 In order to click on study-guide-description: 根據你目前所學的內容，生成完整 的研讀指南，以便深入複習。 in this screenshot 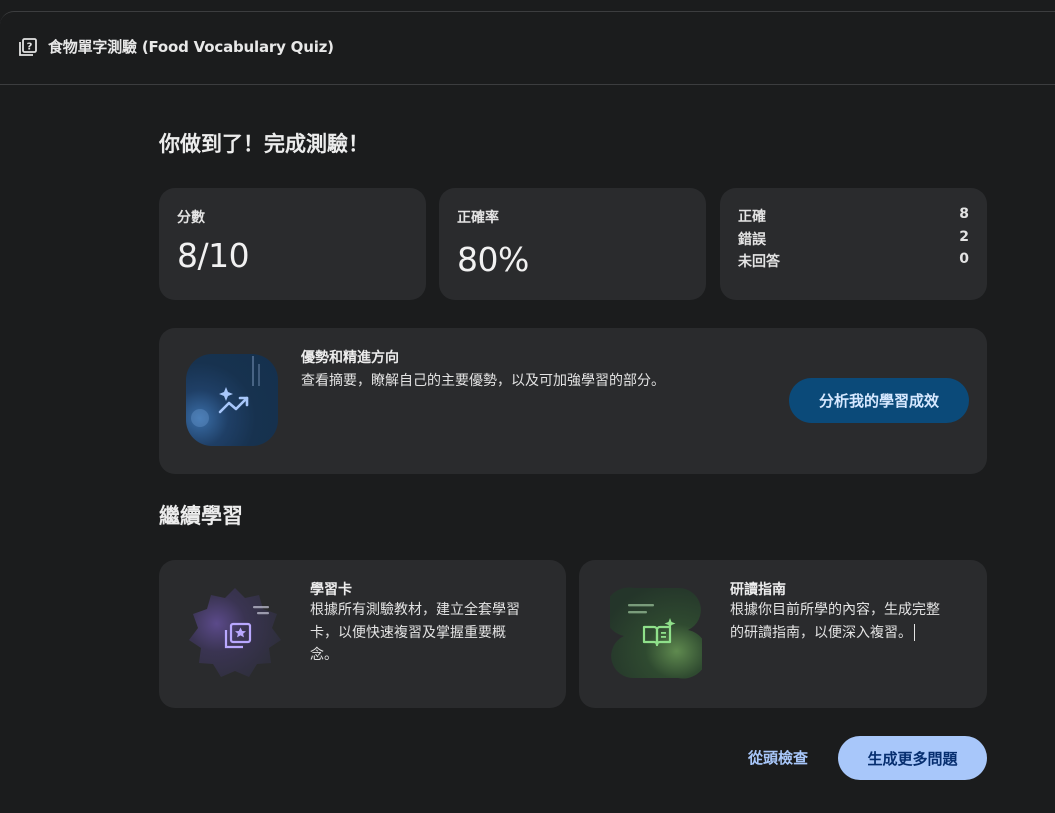, I will do `click(835, 621)`.